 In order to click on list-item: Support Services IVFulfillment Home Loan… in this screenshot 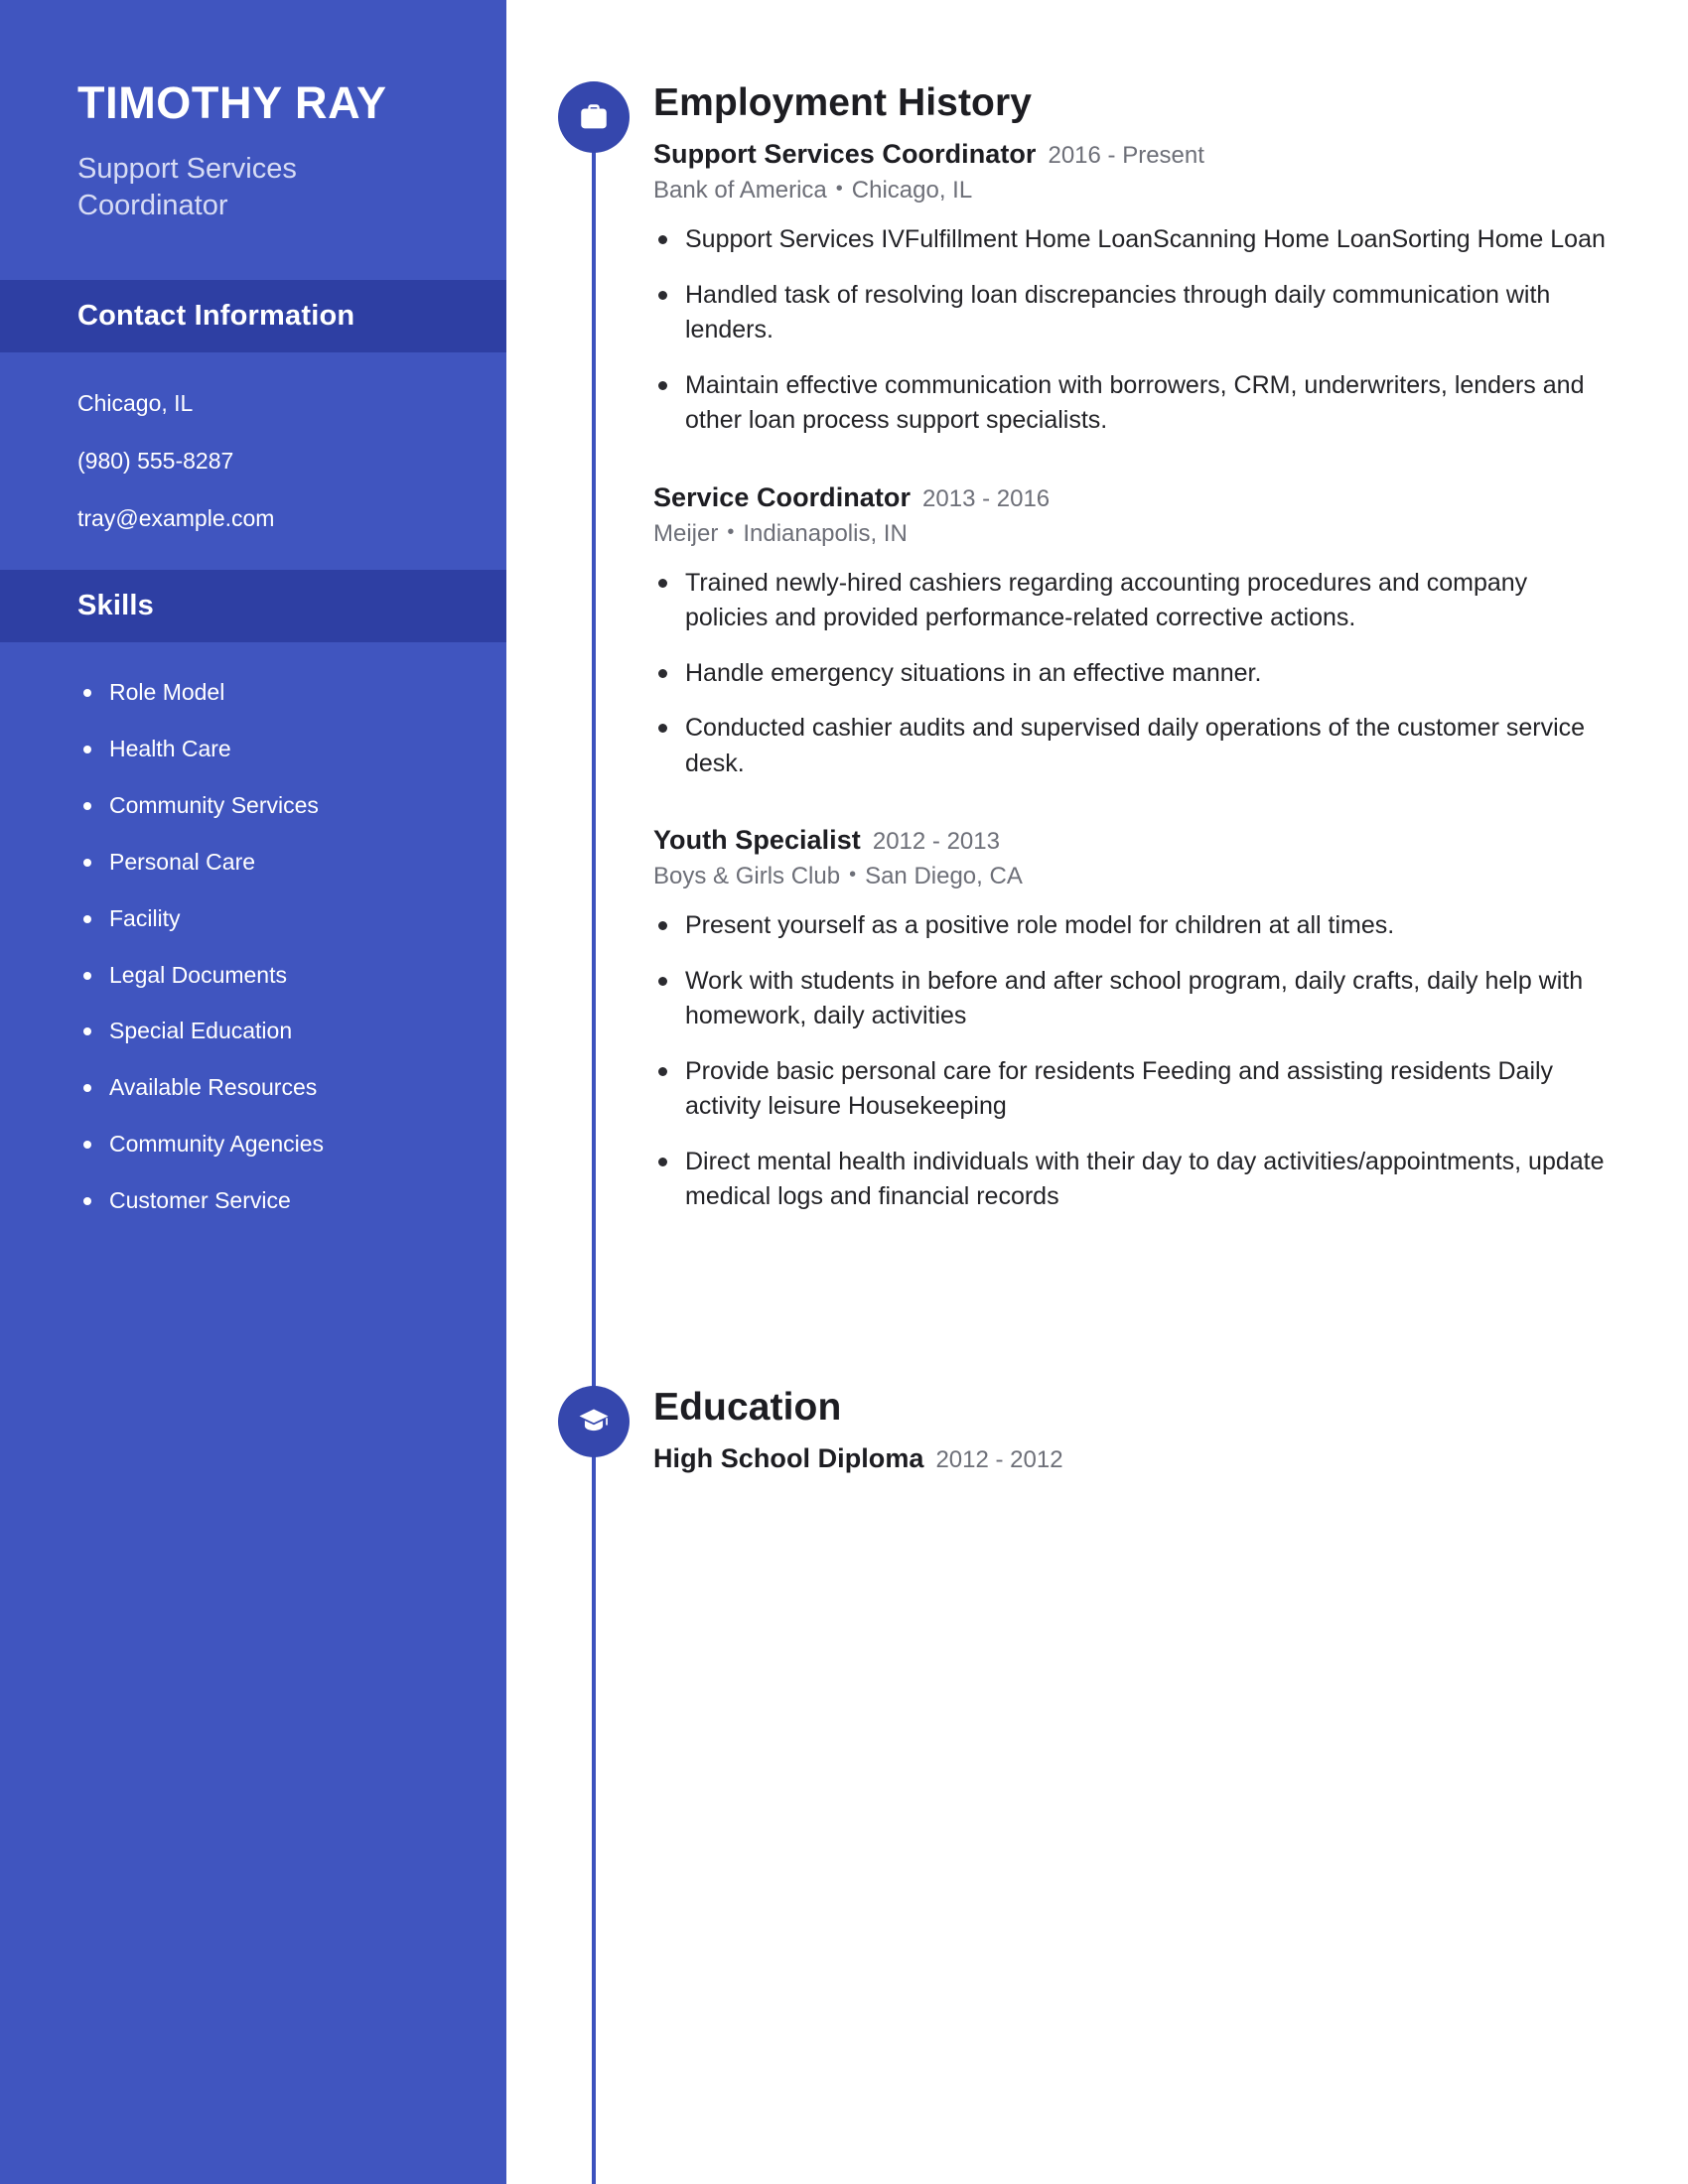, I will do `click(1130, 240)`.